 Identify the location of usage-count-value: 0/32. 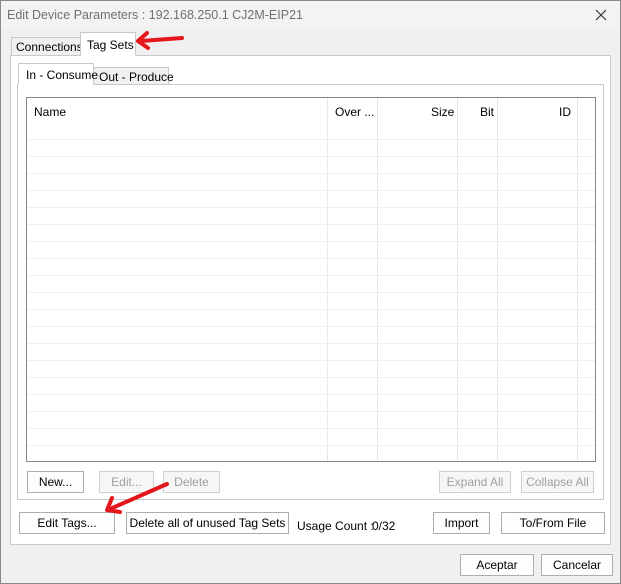
(384, 526).